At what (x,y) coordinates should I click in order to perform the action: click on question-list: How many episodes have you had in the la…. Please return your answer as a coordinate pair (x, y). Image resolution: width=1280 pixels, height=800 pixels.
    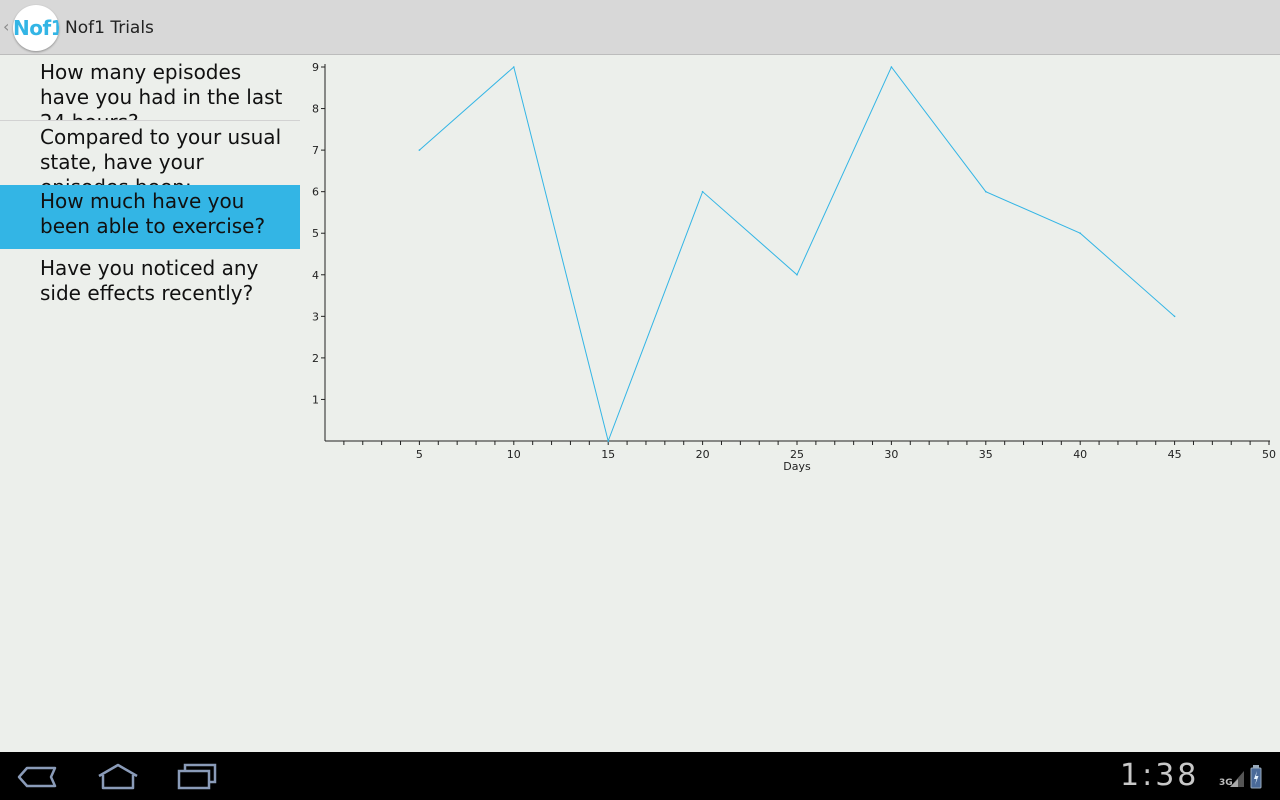
    Looking at the image, I should click on (150, 184).